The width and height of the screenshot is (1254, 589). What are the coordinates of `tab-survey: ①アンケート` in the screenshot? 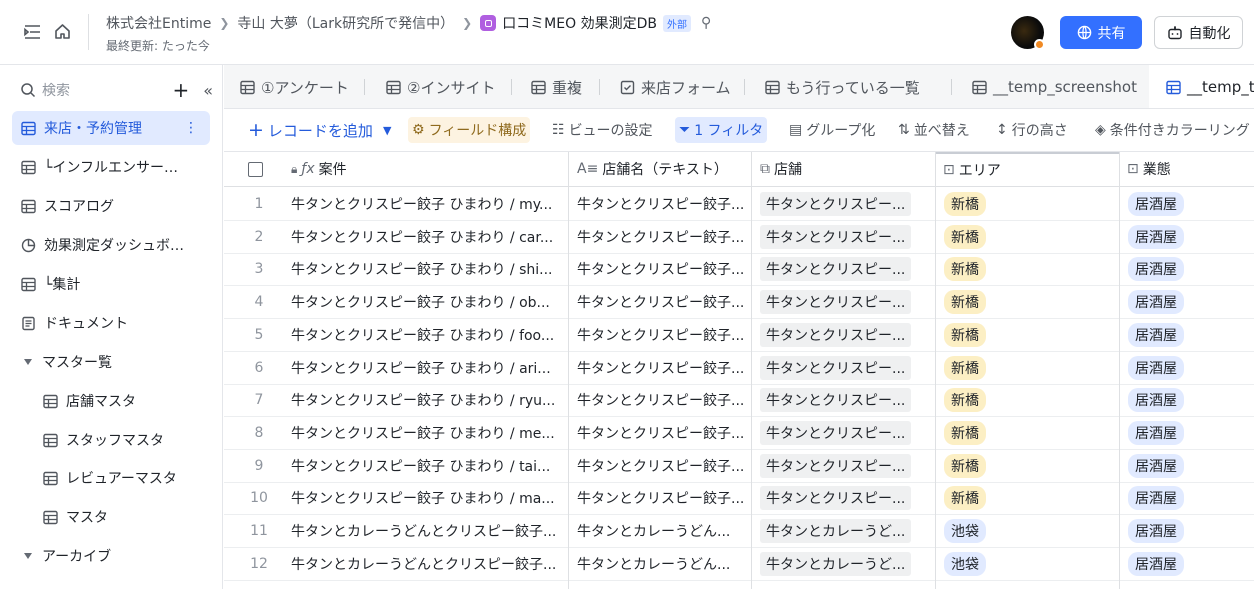 It's located at (294, 86).